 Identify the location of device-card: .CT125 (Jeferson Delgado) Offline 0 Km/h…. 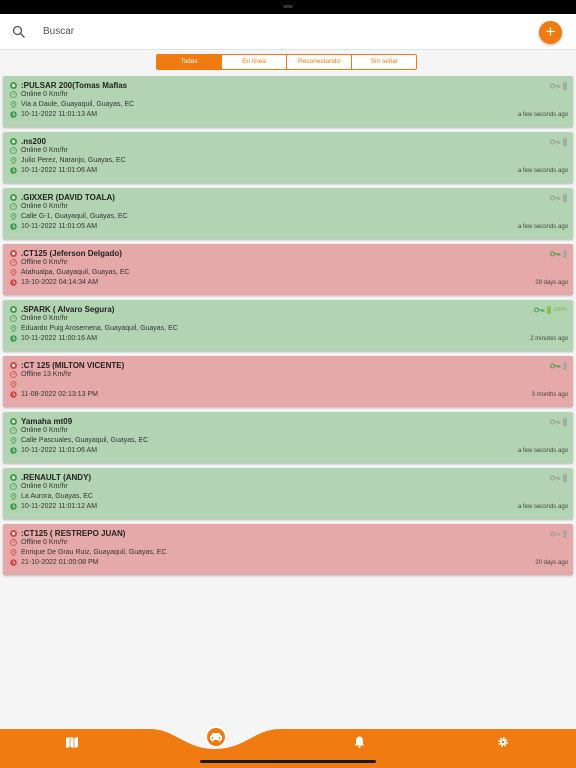
(288, 269).